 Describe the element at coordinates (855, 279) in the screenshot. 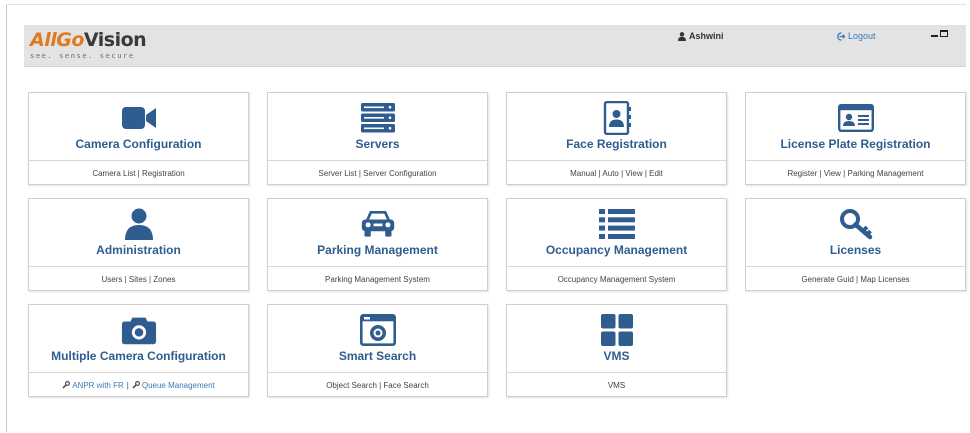

I see `tile-subtitle: Generate Guid | Map Licenses` at that location.